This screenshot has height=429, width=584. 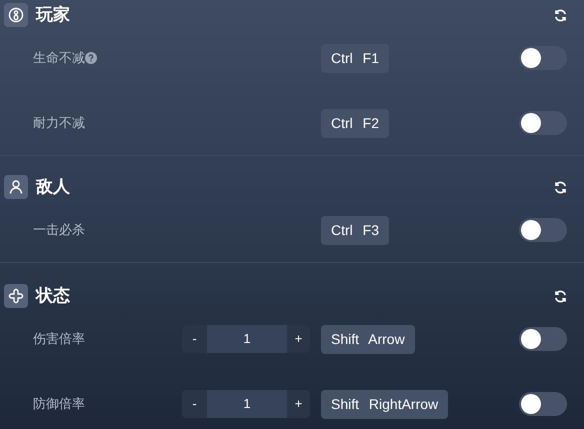 I want to click on setting-label: 伤害倍率, so click(x=59, y=339).